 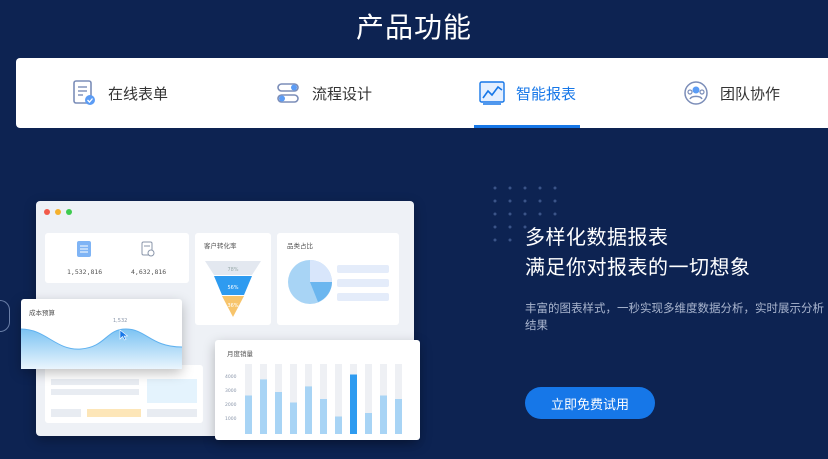 I want to click on funnel-label-2: 56%, so click(x=232, y=288).